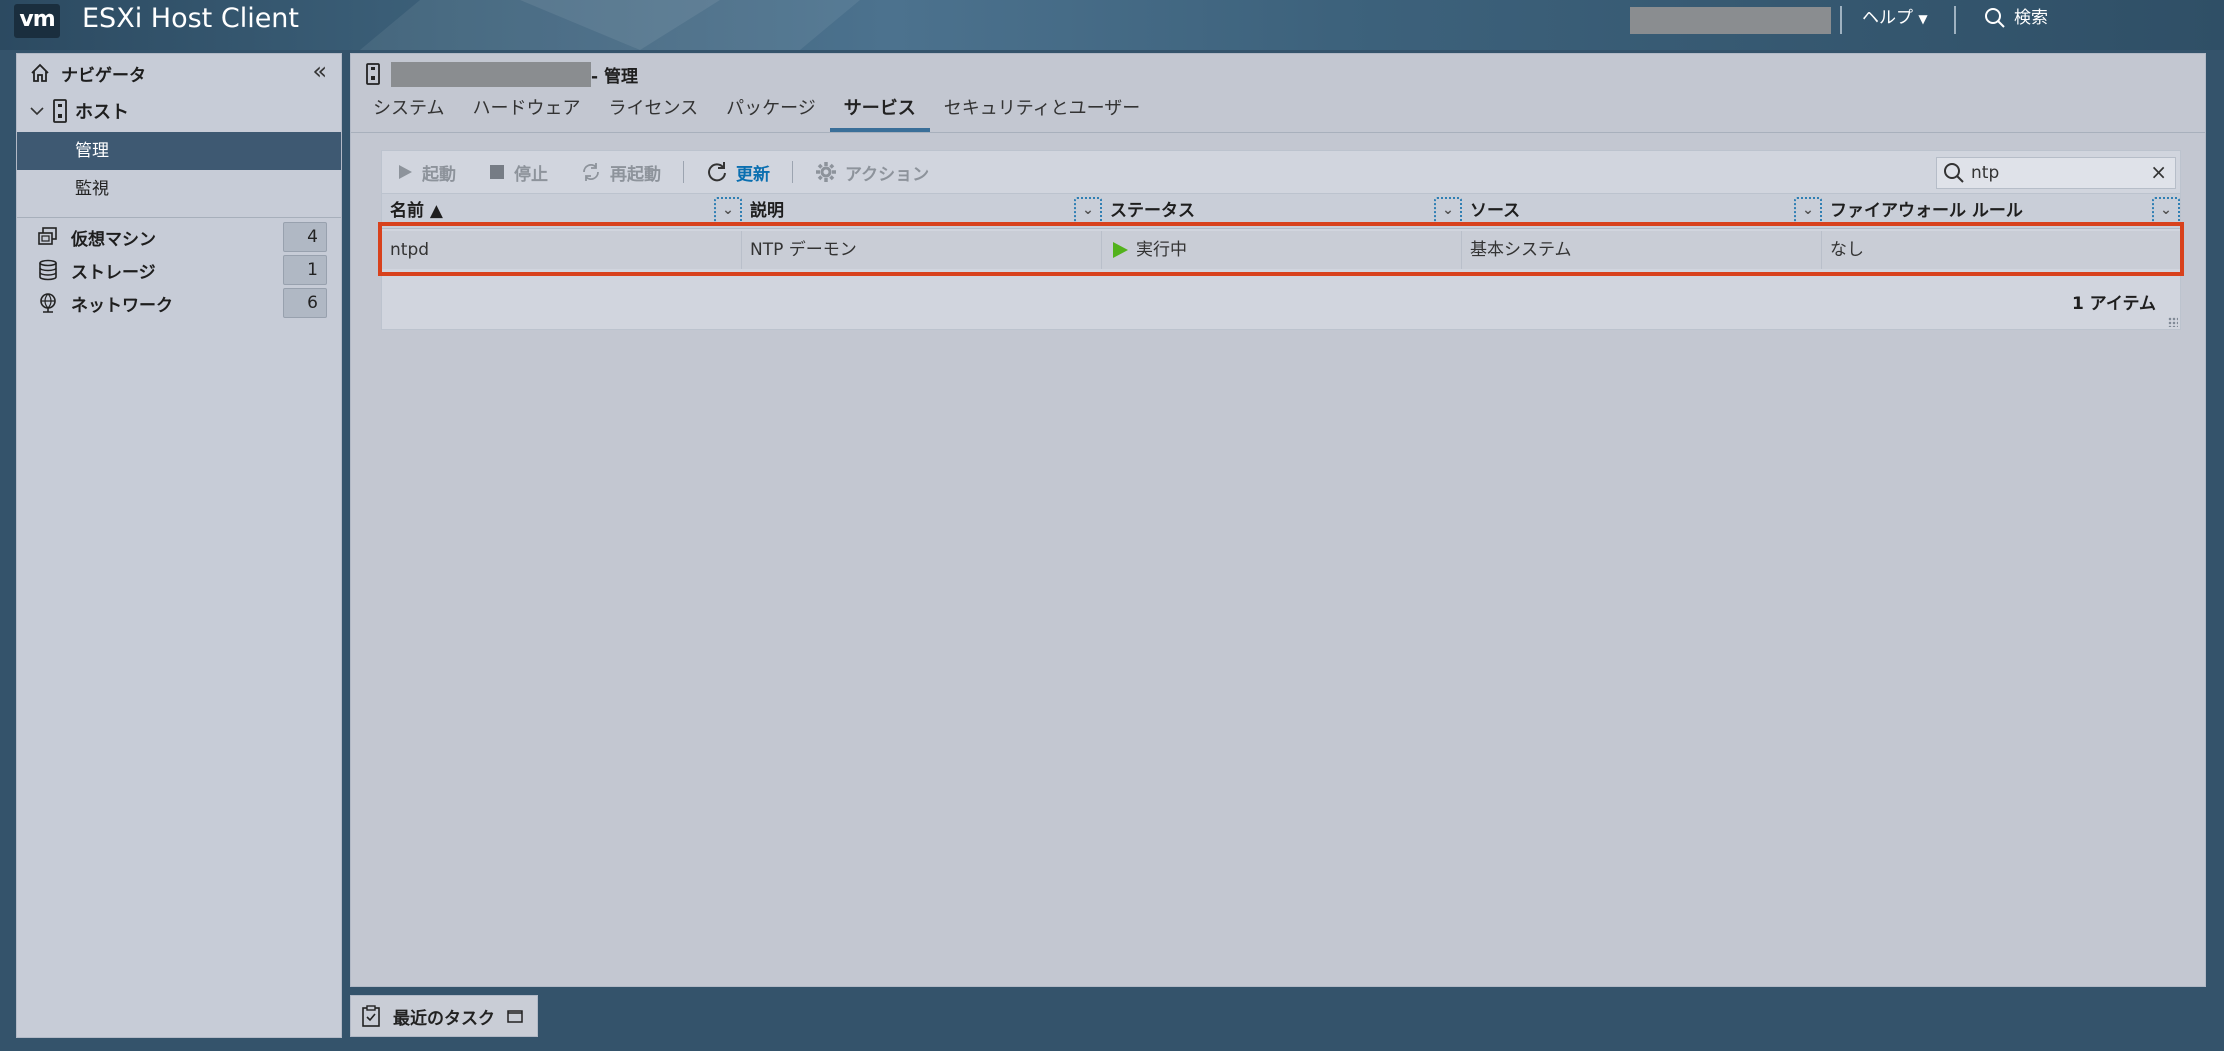  What do you see at coordinates (1847, 250) in the screenshot?
I see `cell-firewall: なし` at bounding box center [1847, 250].